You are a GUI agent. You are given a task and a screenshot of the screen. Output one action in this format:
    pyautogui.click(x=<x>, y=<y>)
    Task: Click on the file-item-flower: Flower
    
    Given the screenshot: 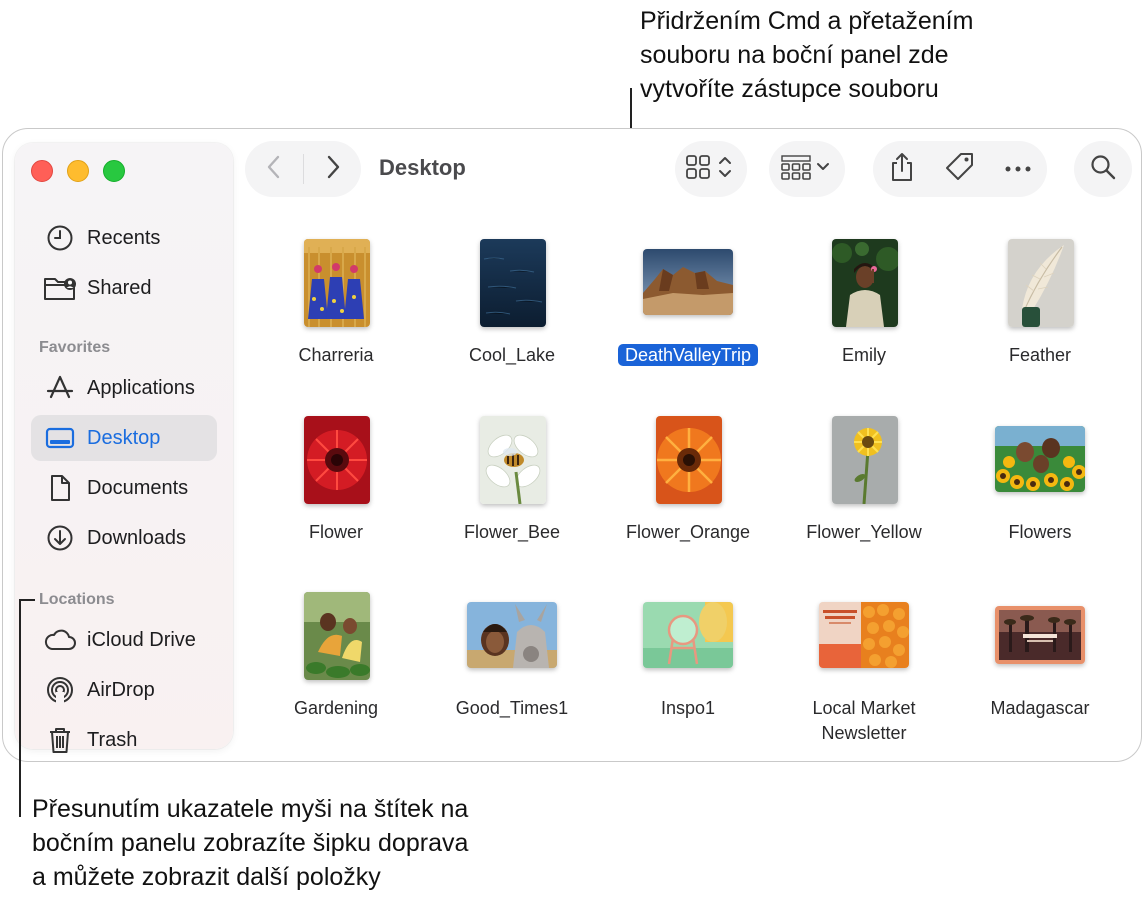 What is the action you would take?
    pyautogui.click(x=336, y=484)
    